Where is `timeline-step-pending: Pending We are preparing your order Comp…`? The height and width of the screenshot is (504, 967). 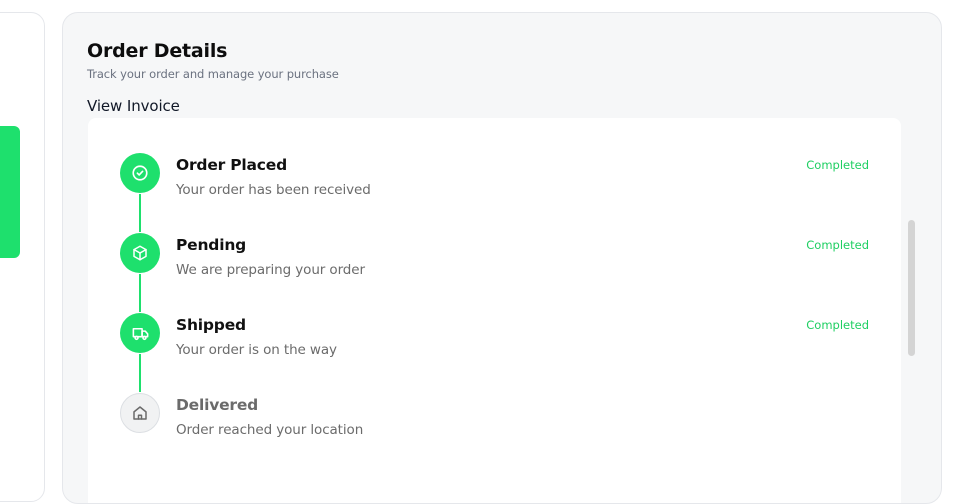 timeline-step-pending: Pending We are preparing your order Comp… is located at coordinates (494, 273).